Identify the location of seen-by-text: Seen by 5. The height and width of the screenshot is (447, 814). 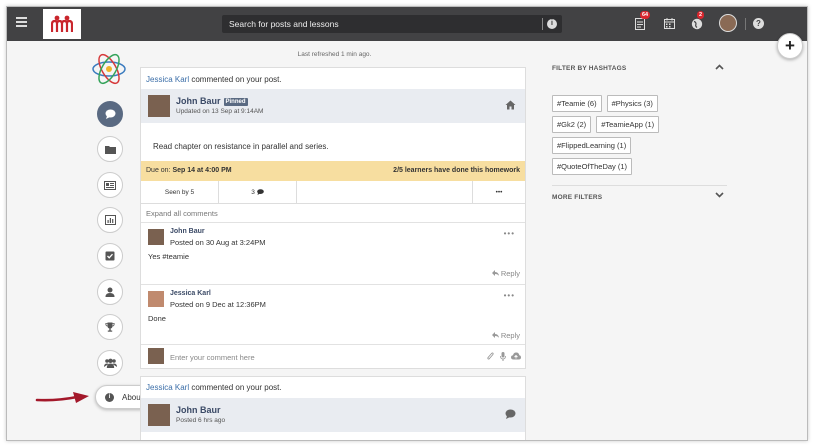
(179, 192).